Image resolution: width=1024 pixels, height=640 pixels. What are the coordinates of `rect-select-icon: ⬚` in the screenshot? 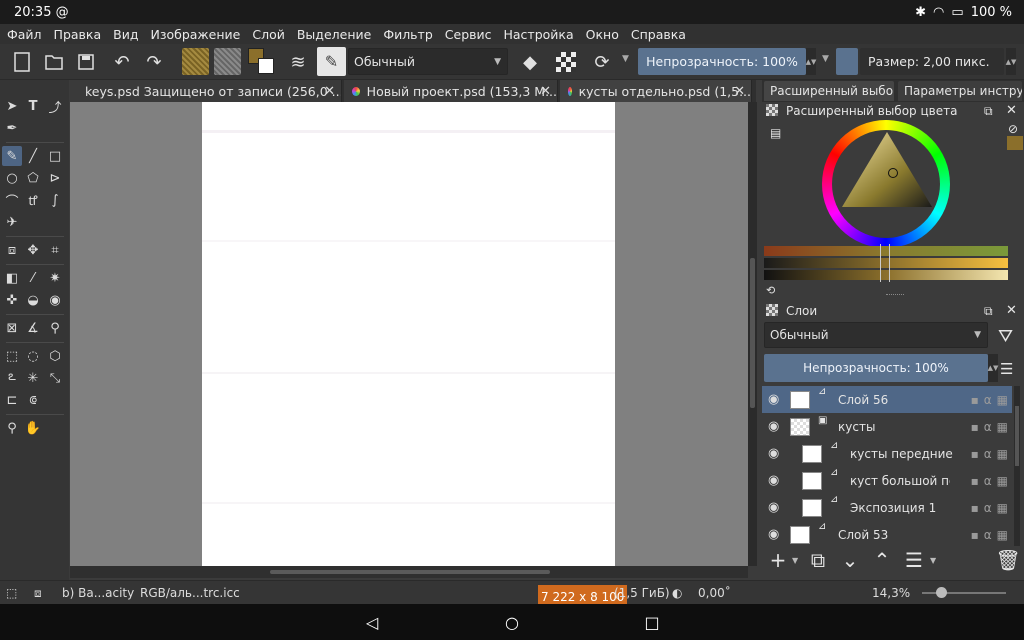 It's located at (12, 356).